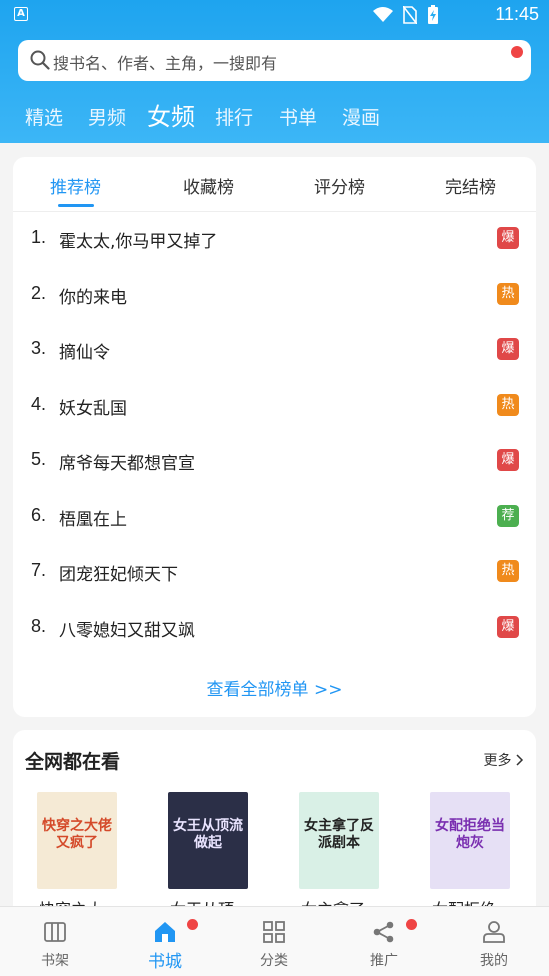 This screenshot has height=976, width=549. I want to click on search-icon, so click(40, 60).